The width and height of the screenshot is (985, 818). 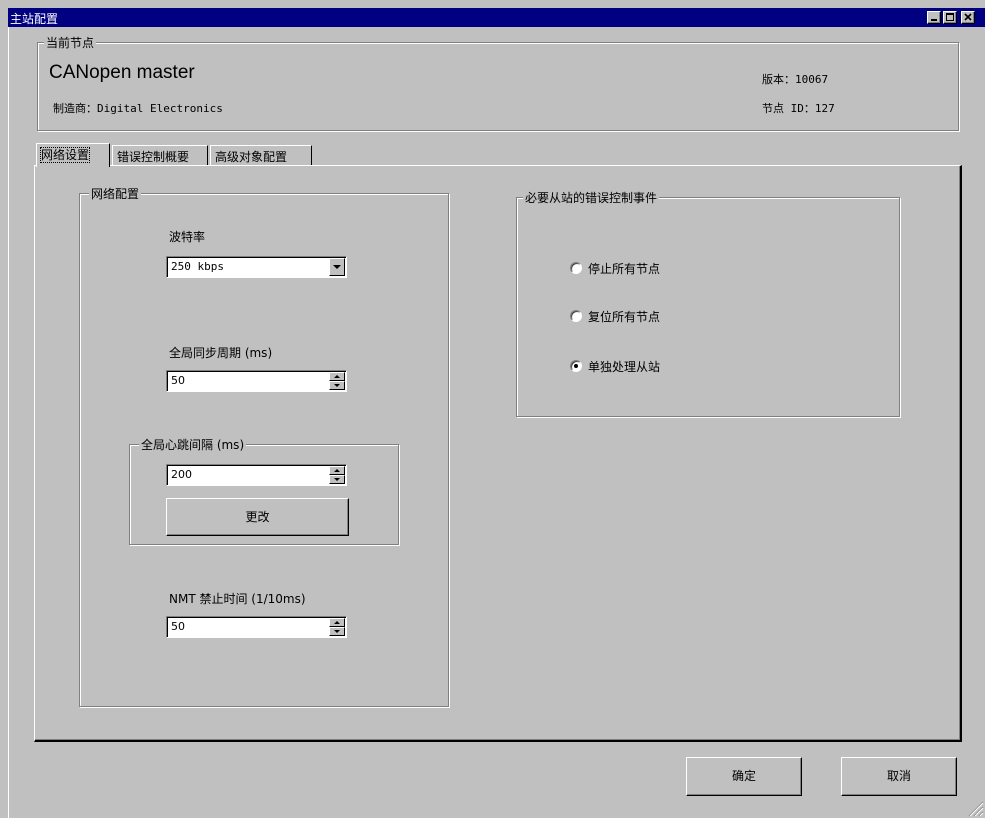 I want to click on baud-rate-select: 250 kbps, so click(x=256, y=267).